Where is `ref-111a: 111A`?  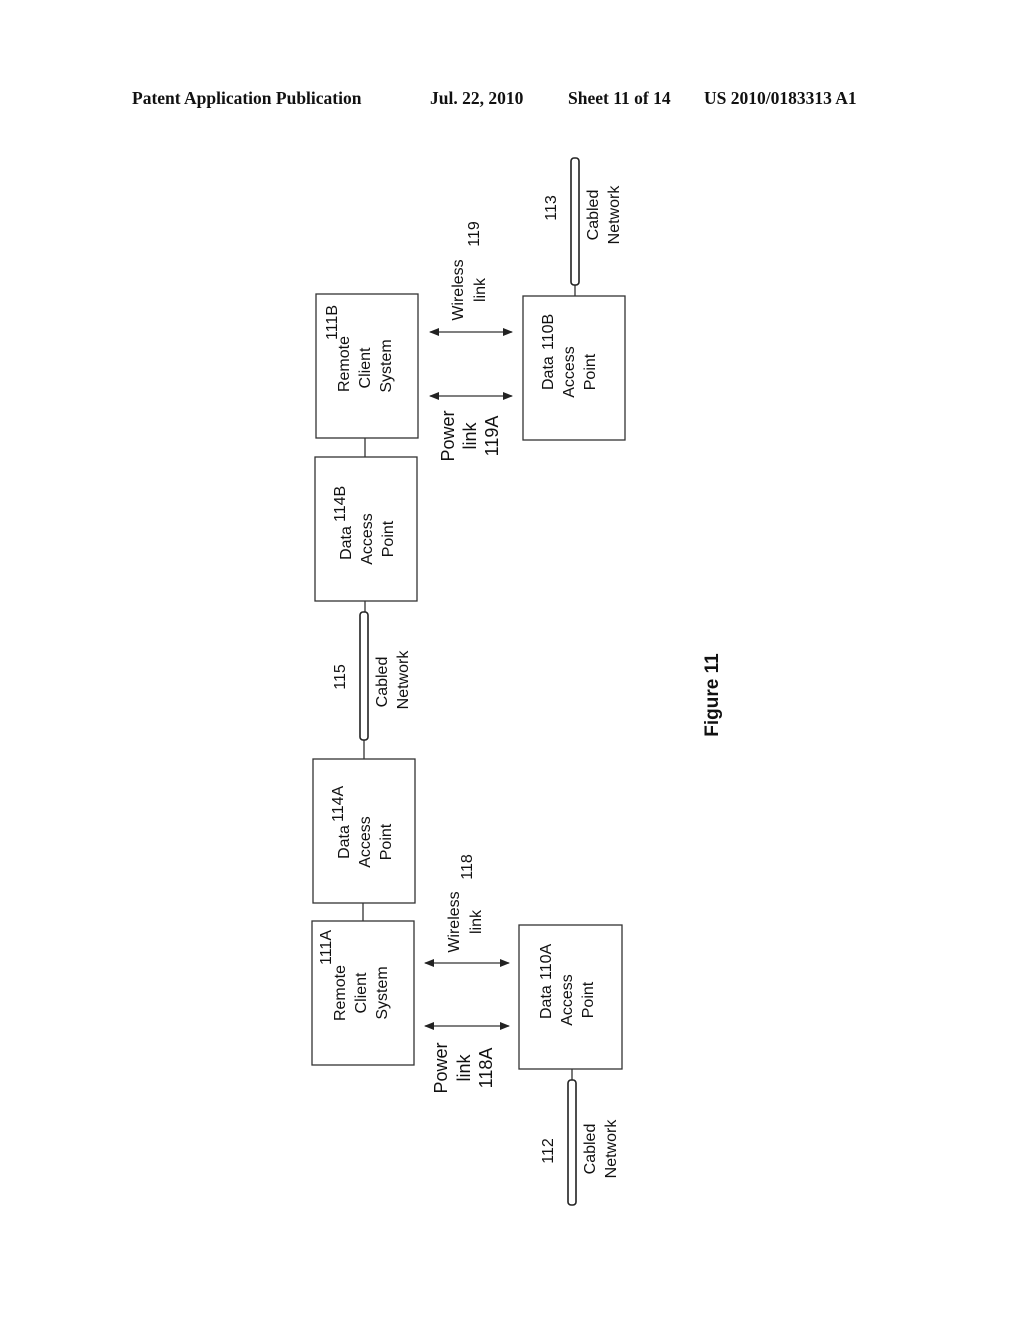 ref-111a: 111A is located at coordinates (326, 947).